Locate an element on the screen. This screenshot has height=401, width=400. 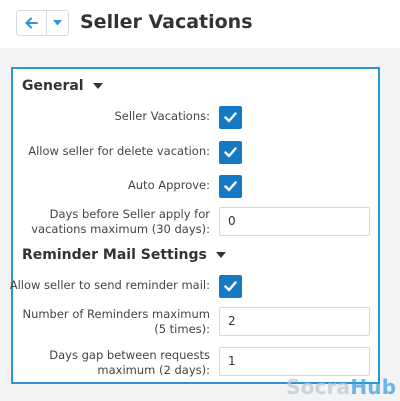
days-gap-input: 1 is located at coordinates (294, 361).